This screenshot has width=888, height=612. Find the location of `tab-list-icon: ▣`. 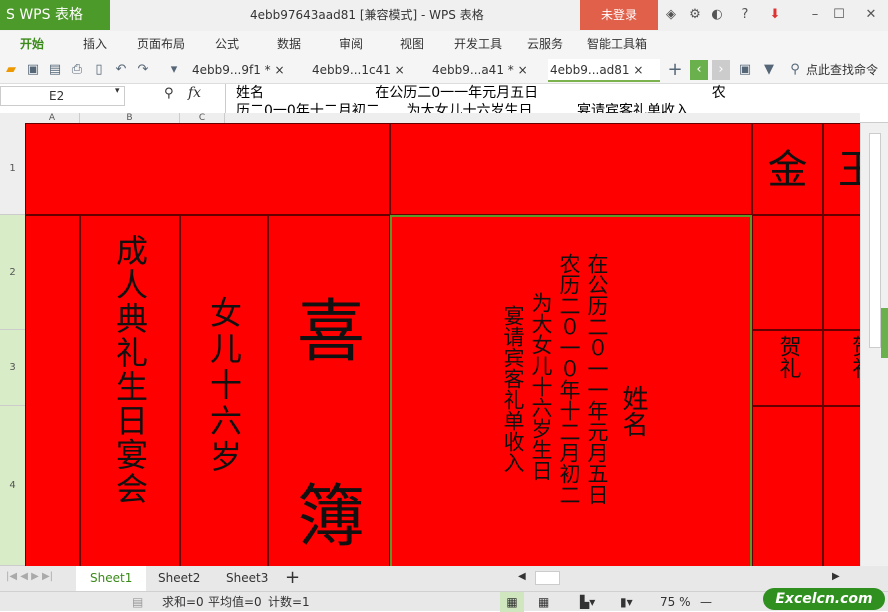

tab-list-icon: ▣ is located at coordinates (745, 70).